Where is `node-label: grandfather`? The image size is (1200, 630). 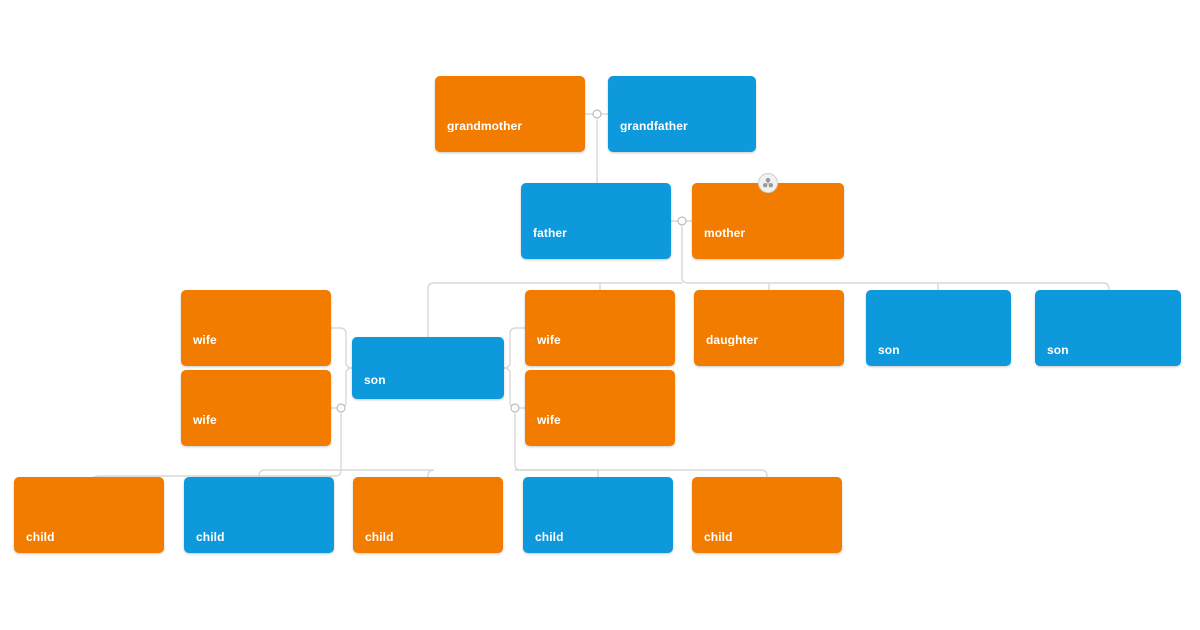
node-label: grandfather is located at coordinates (654, 126).